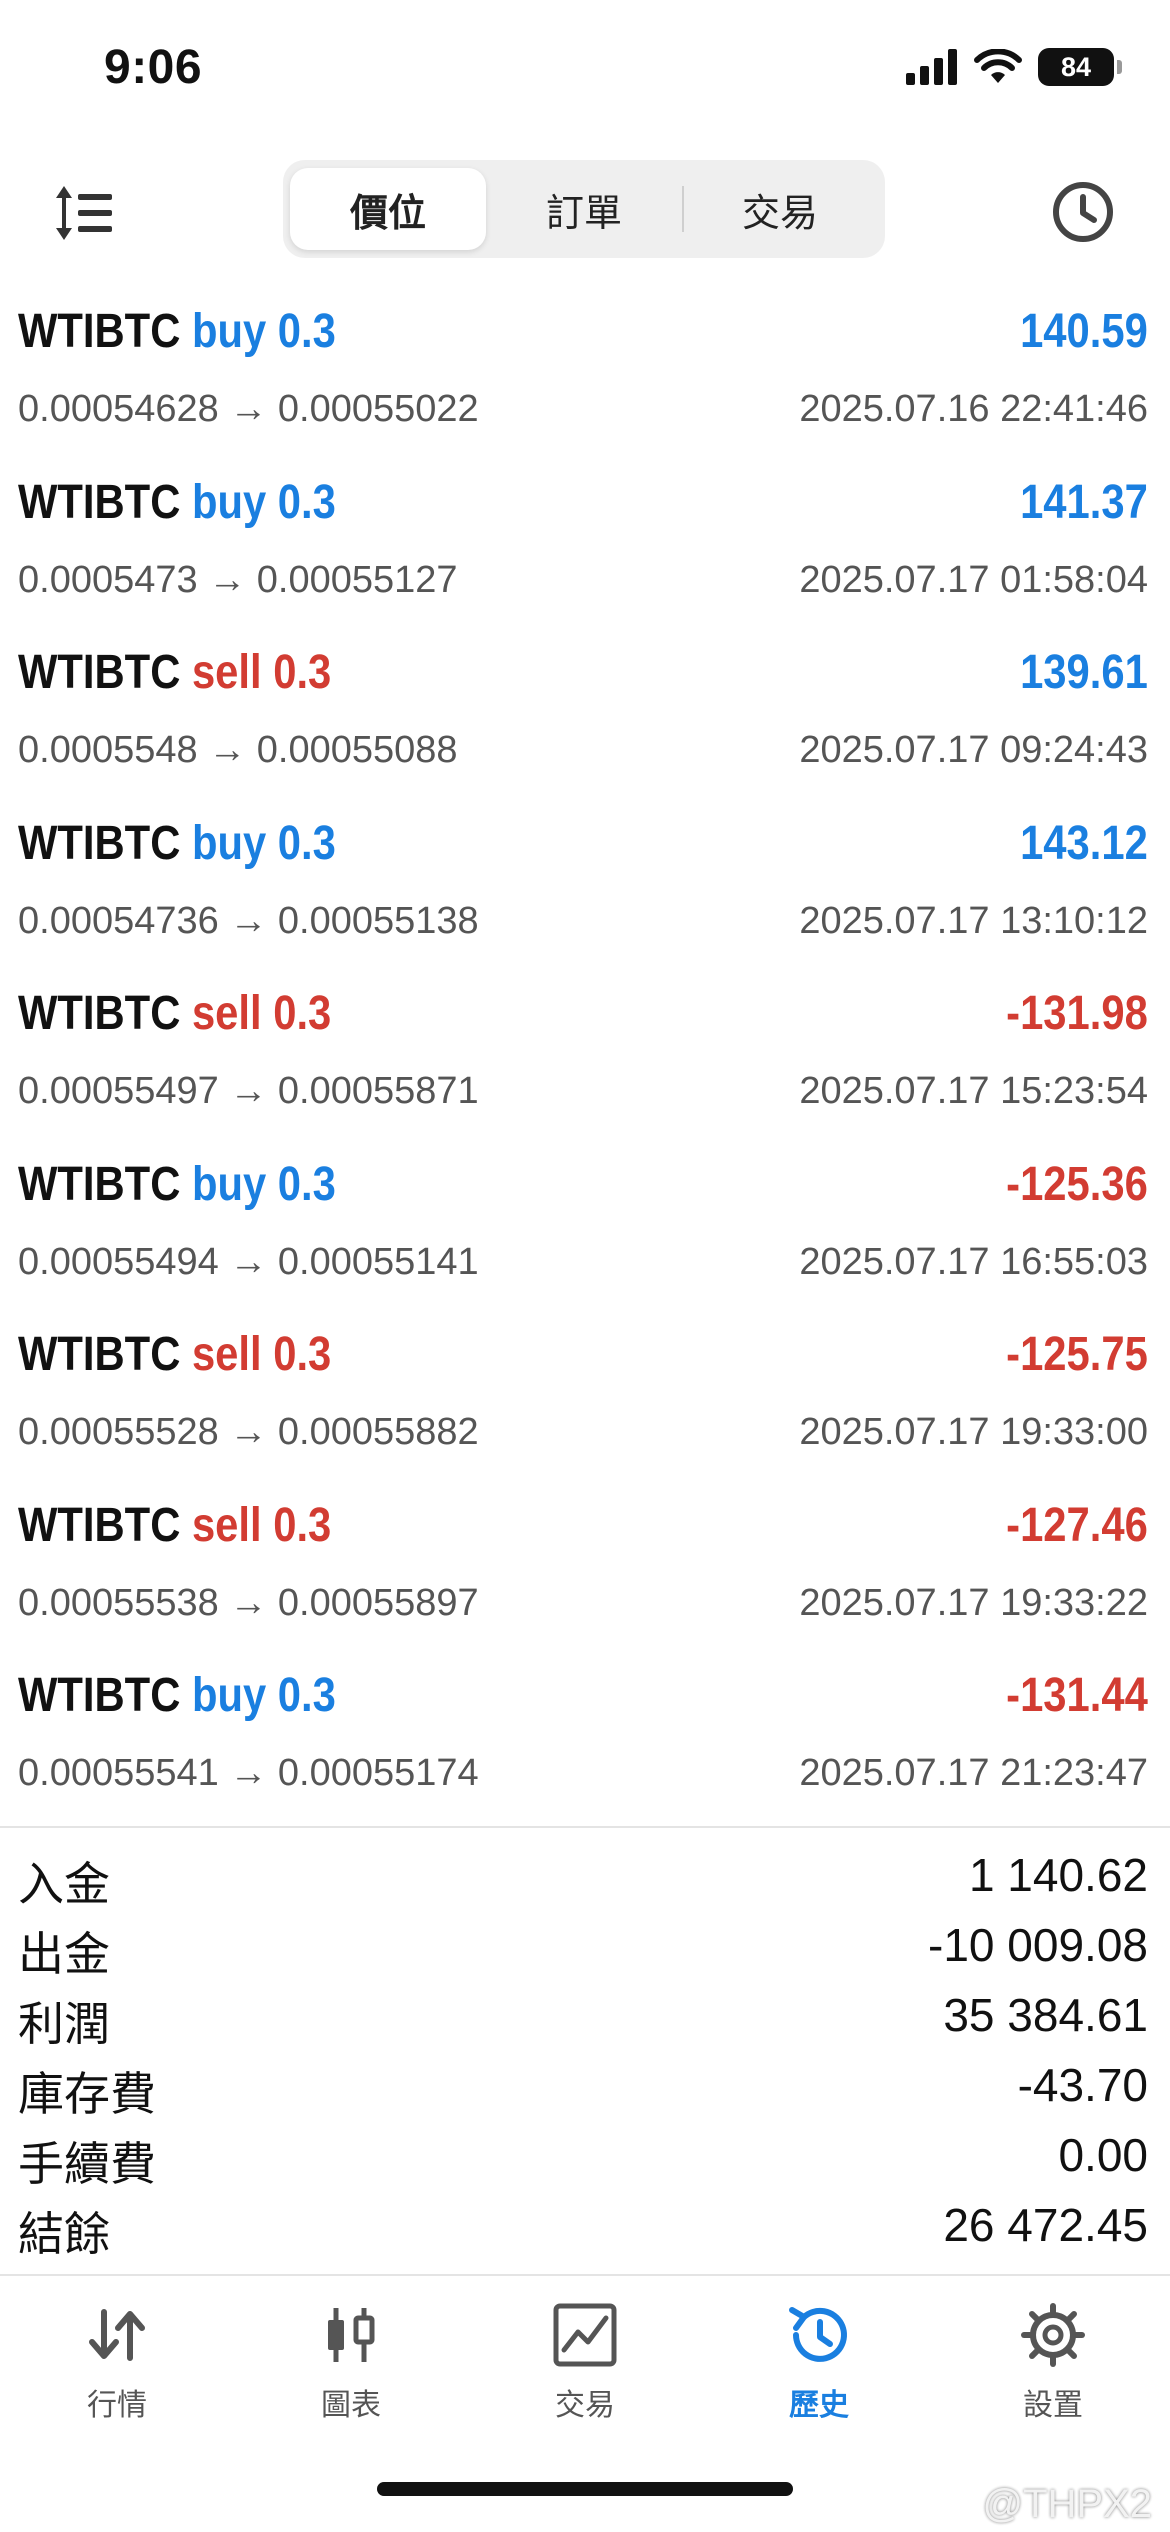 The image size is (1170, 2532). I want to click on open-price: 0.00055494, so click(118, 1261).